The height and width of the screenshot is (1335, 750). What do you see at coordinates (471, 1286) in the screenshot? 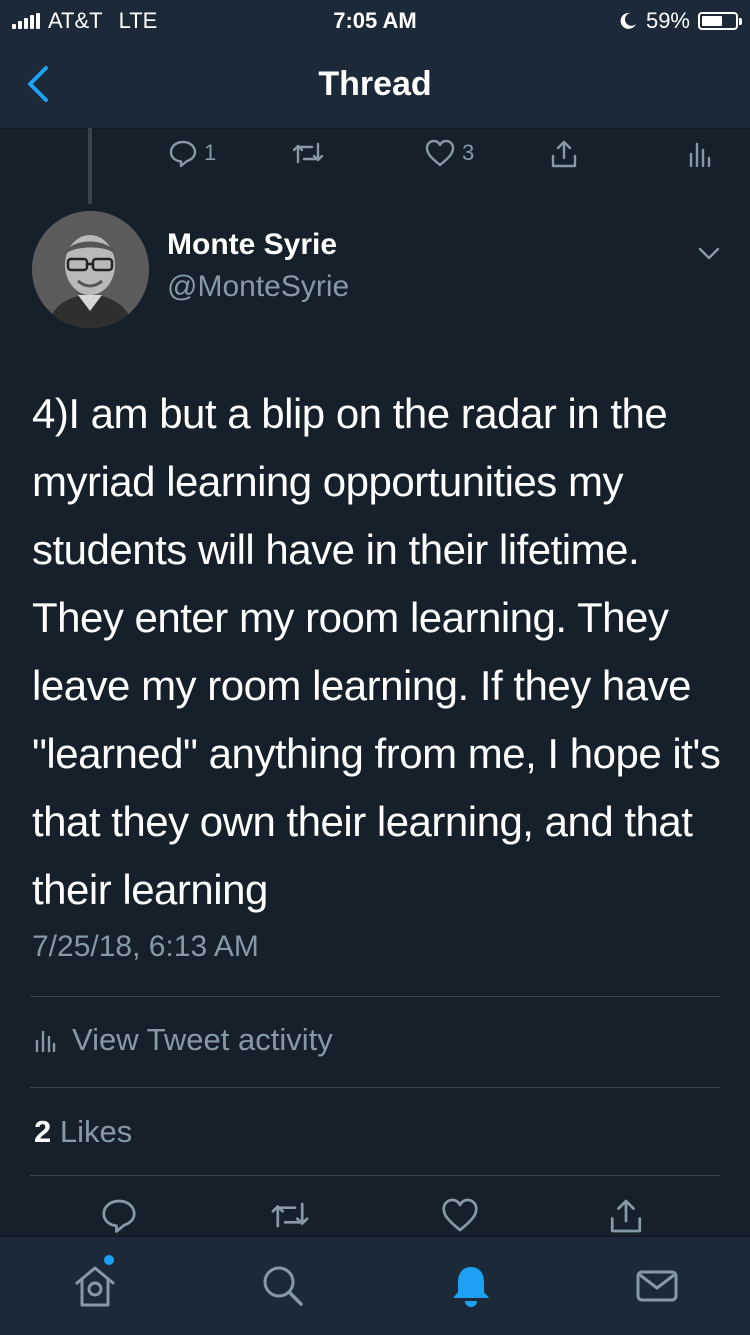
I see `notifications-icon` at bounding box center [471, 1286].